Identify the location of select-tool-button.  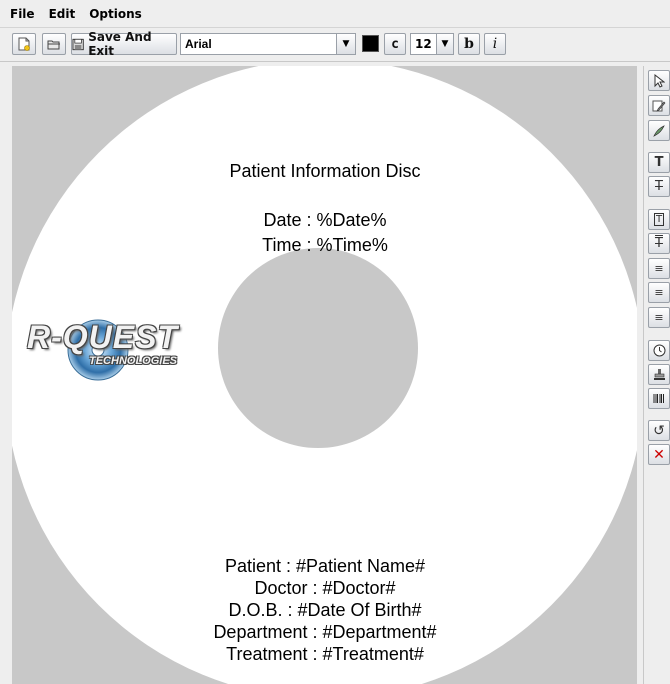
(659, 80).